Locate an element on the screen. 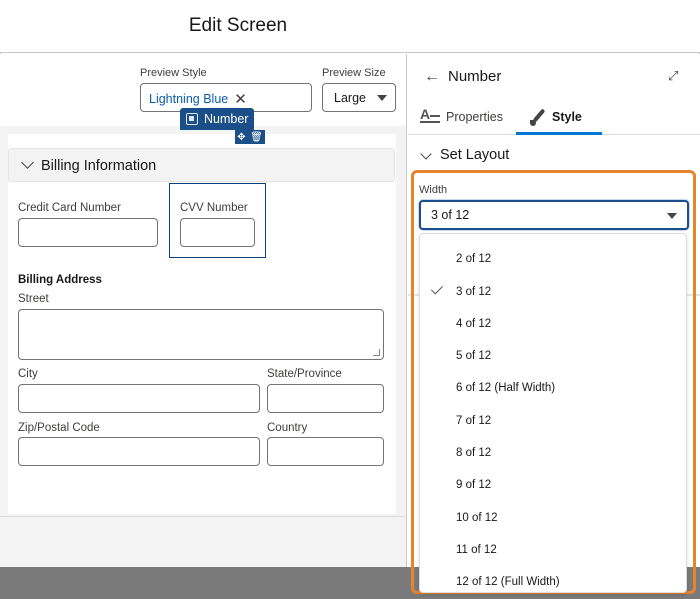  width-select: 3 of 12 is located at coordinates (554, 215).